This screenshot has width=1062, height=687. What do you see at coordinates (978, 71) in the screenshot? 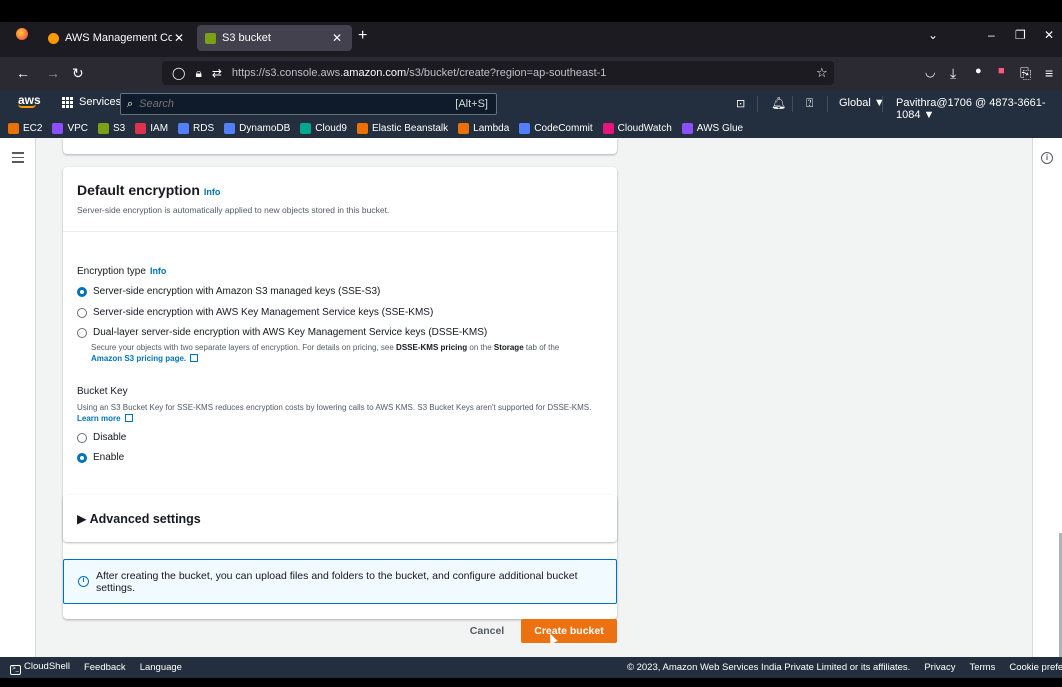
I see `extension-icon: ●` at bounding box center [978, 71].